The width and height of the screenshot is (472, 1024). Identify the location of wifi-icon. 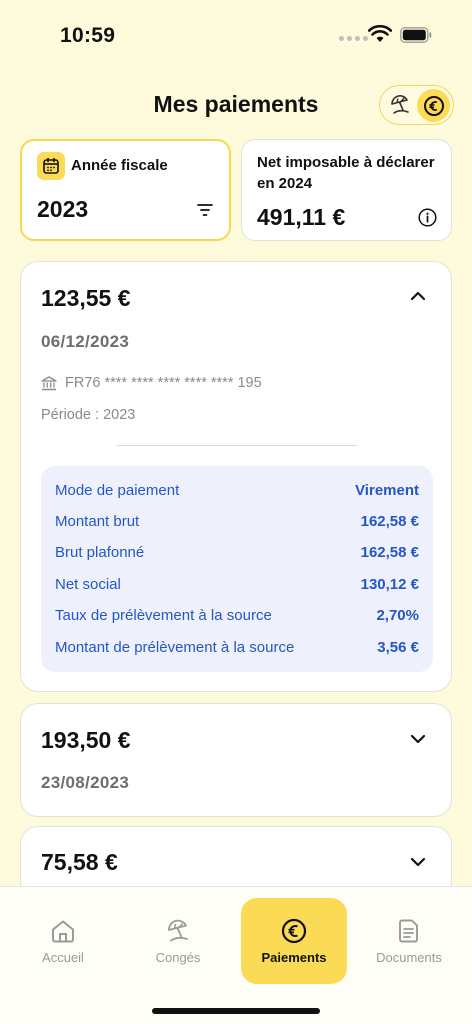
(380, 33).